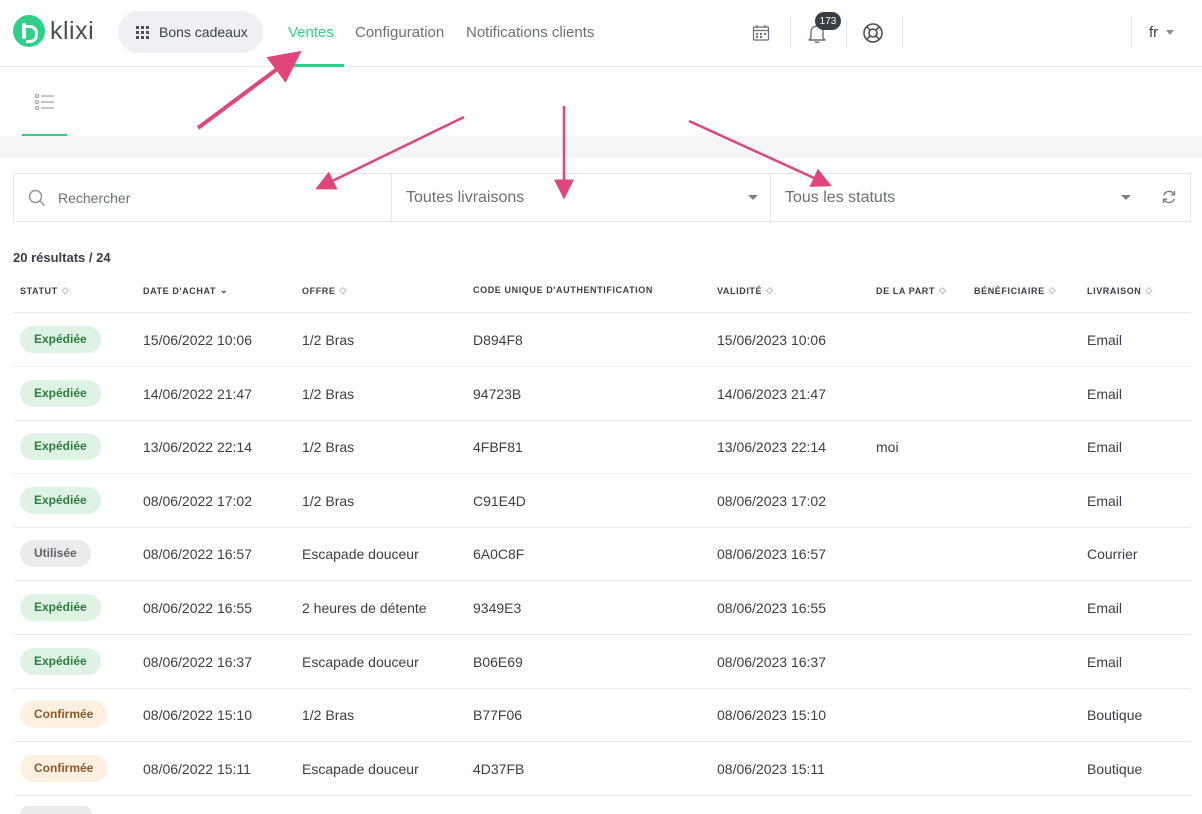 The image size is (1202, 814). What do you see at coordinates (142, 32) in the screenshot?
I see `grid-icon` at bounding box center [142, 32].